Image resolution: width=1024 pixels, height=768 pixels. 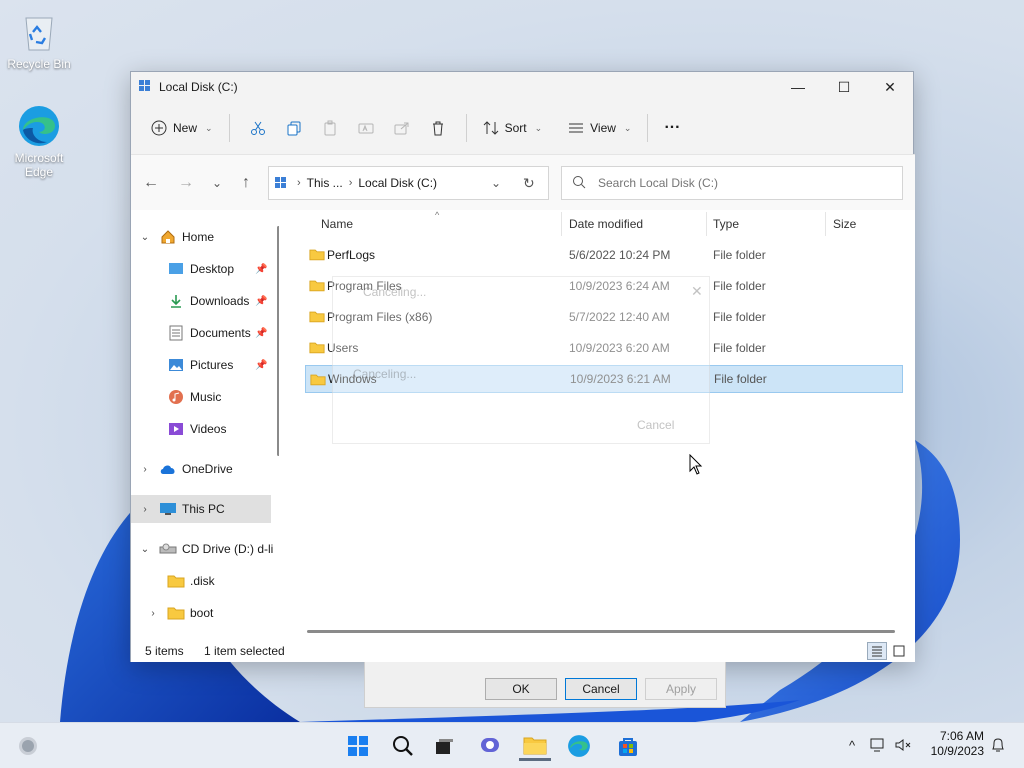 What do you see at coordinates (207, 469) in the screenshot?
I see `nav-label: OneDrive` at bounding box center [207, 469].